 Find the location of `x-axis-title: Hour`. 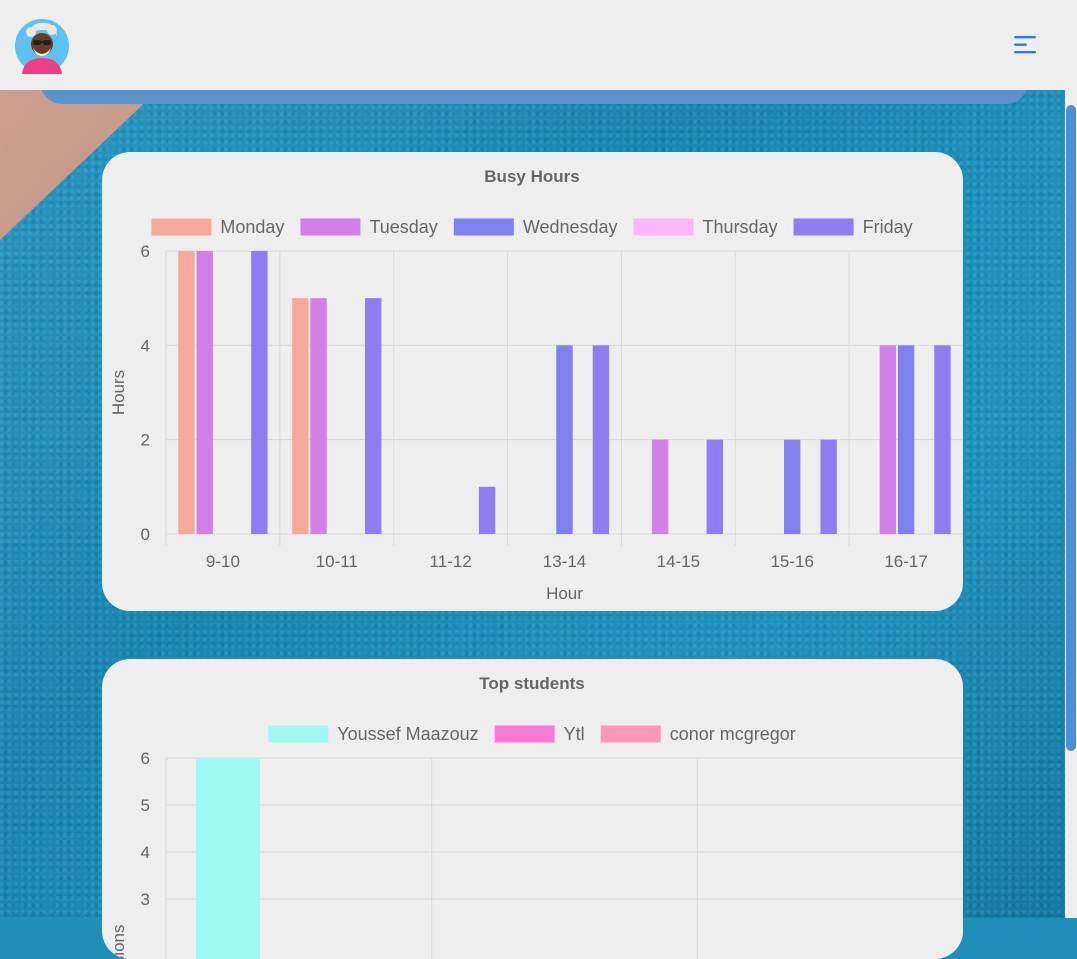

x-axis-title: Hour is located at coordinates (564, 593).